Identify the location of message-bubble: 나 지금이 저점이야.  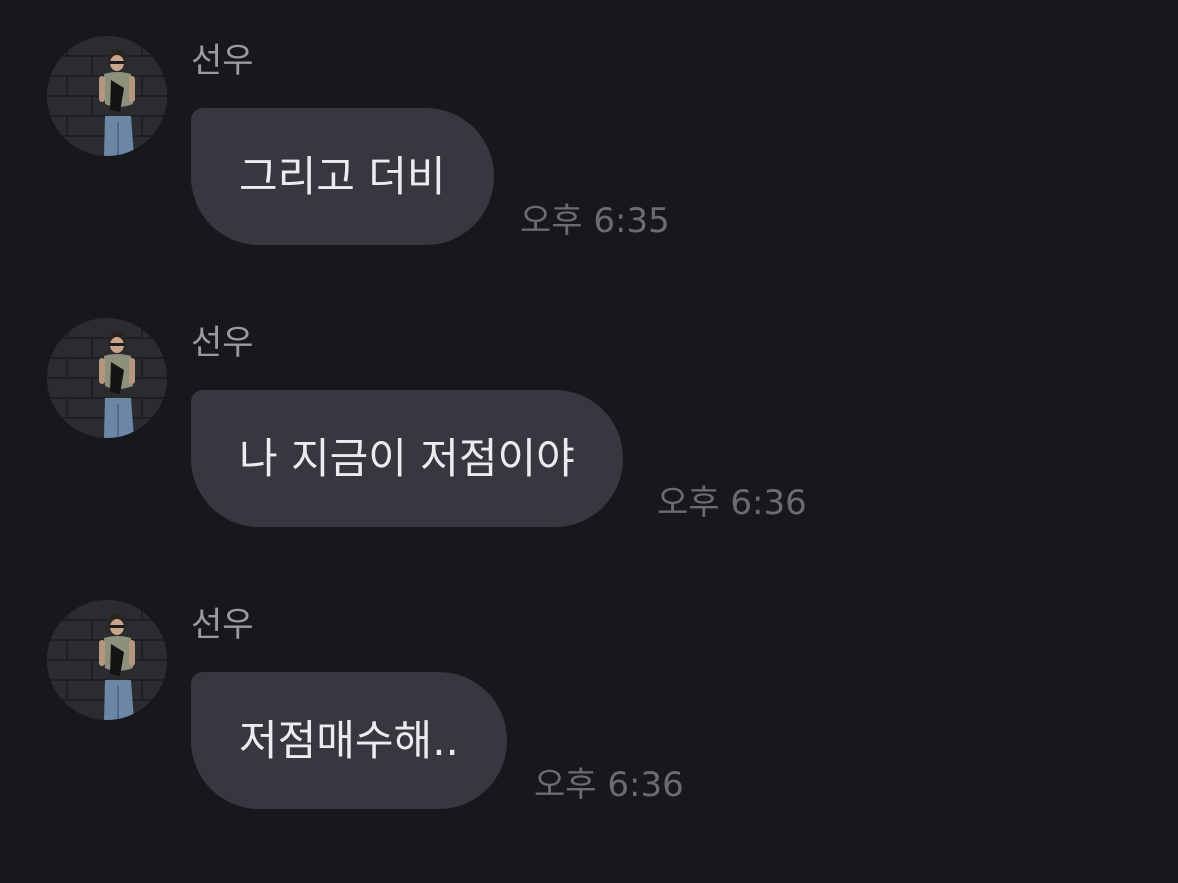
(407, 458).